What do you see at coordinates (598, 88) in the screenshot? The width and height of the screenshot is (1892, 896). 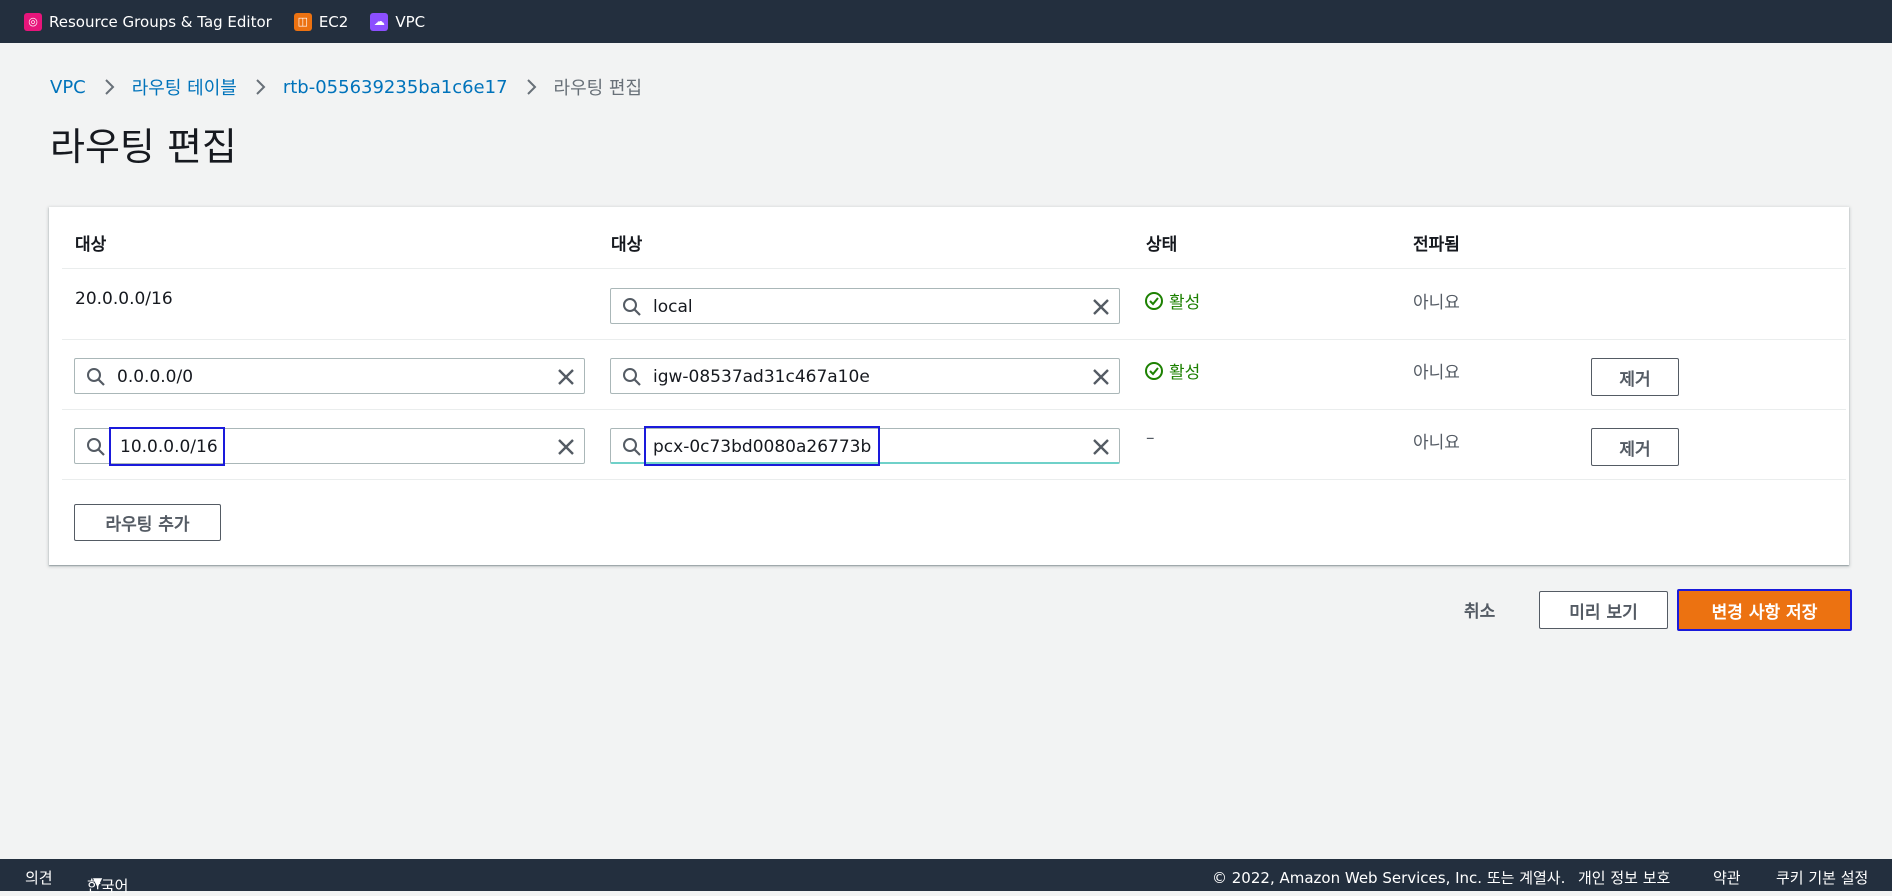 I see `breadcrumb-current: 라우팅 편집` at bounding box center [598, 88].